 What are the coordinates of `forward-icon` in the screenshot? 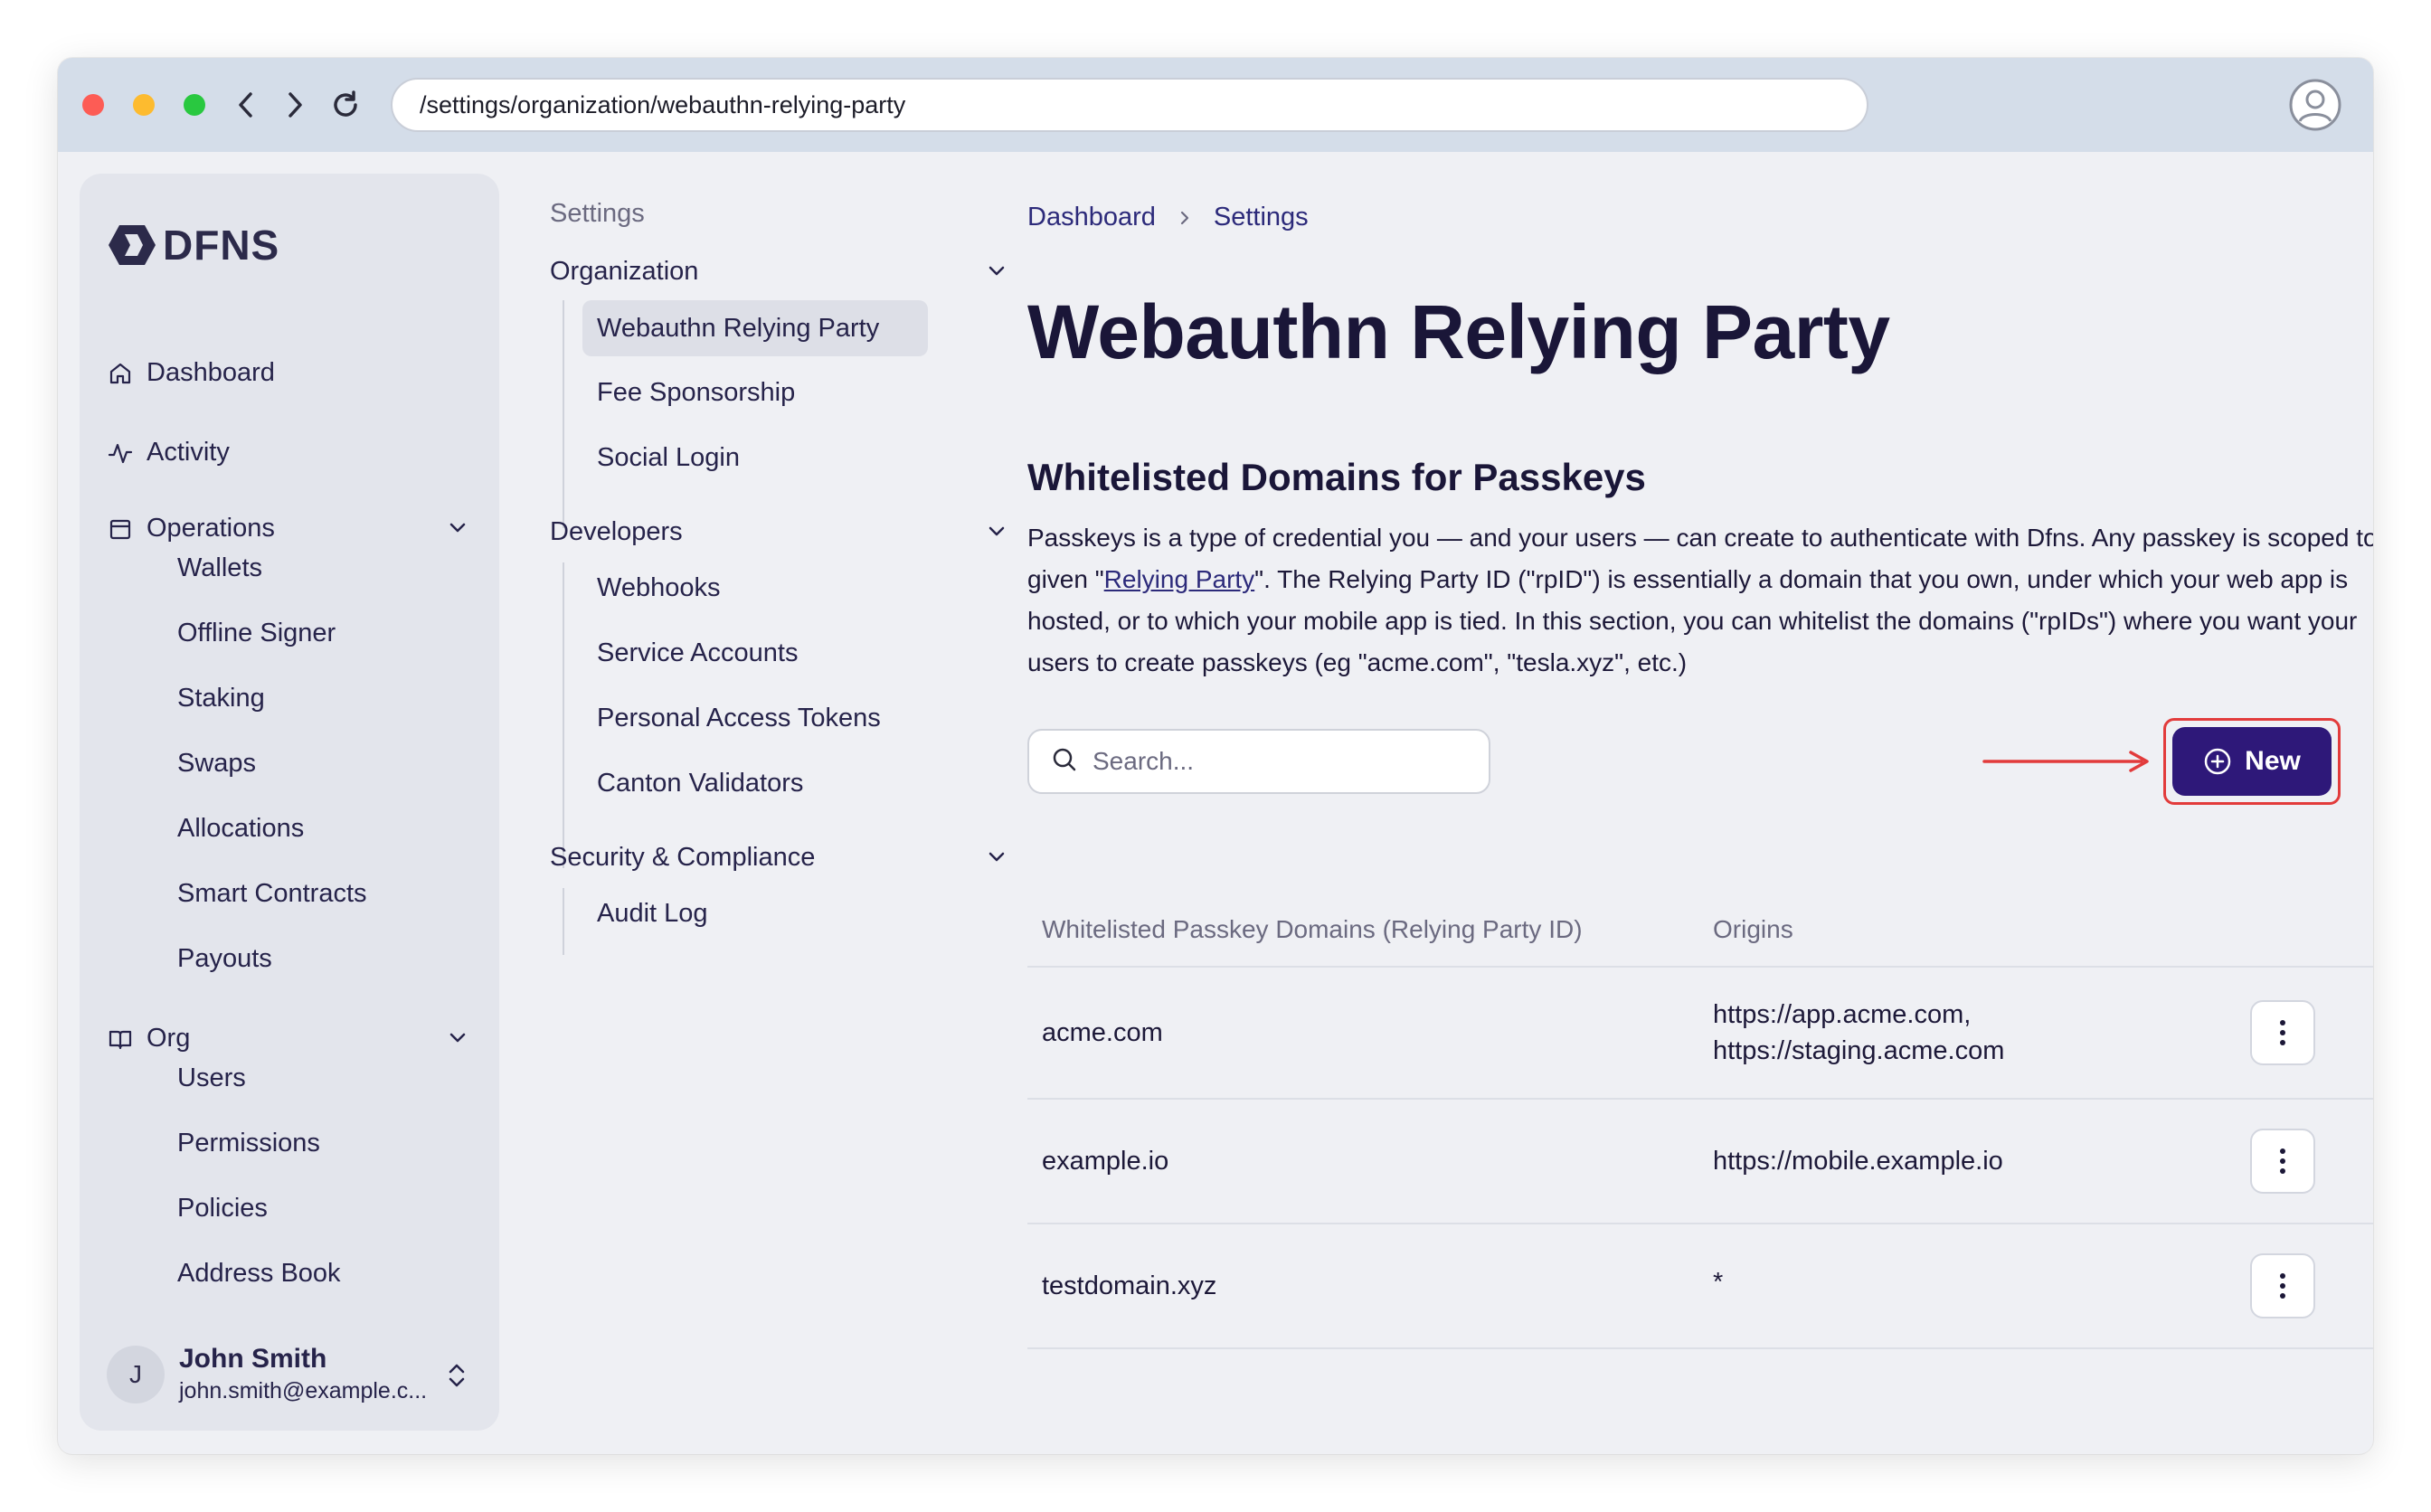 It's located at (295, 105).